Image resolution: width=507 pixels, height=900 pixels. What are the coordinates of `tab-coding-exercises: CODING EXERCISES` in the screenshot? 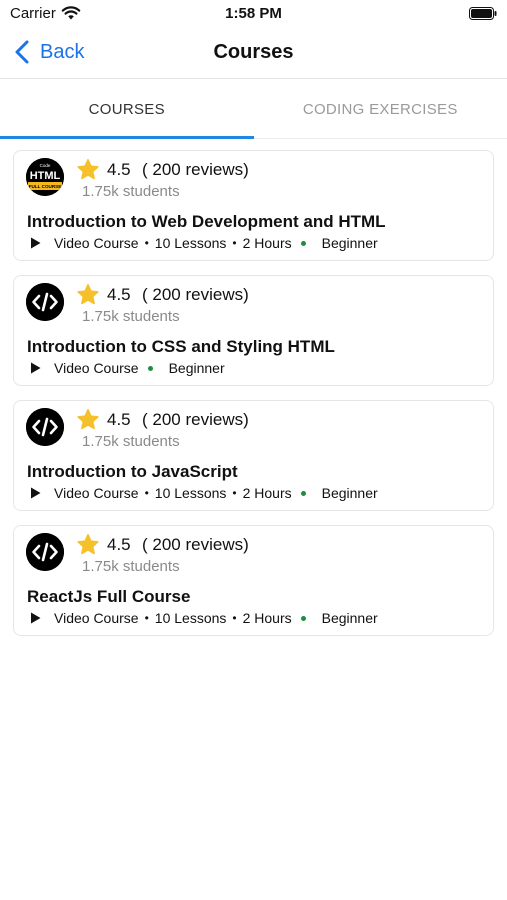 It's located at (380, 109).